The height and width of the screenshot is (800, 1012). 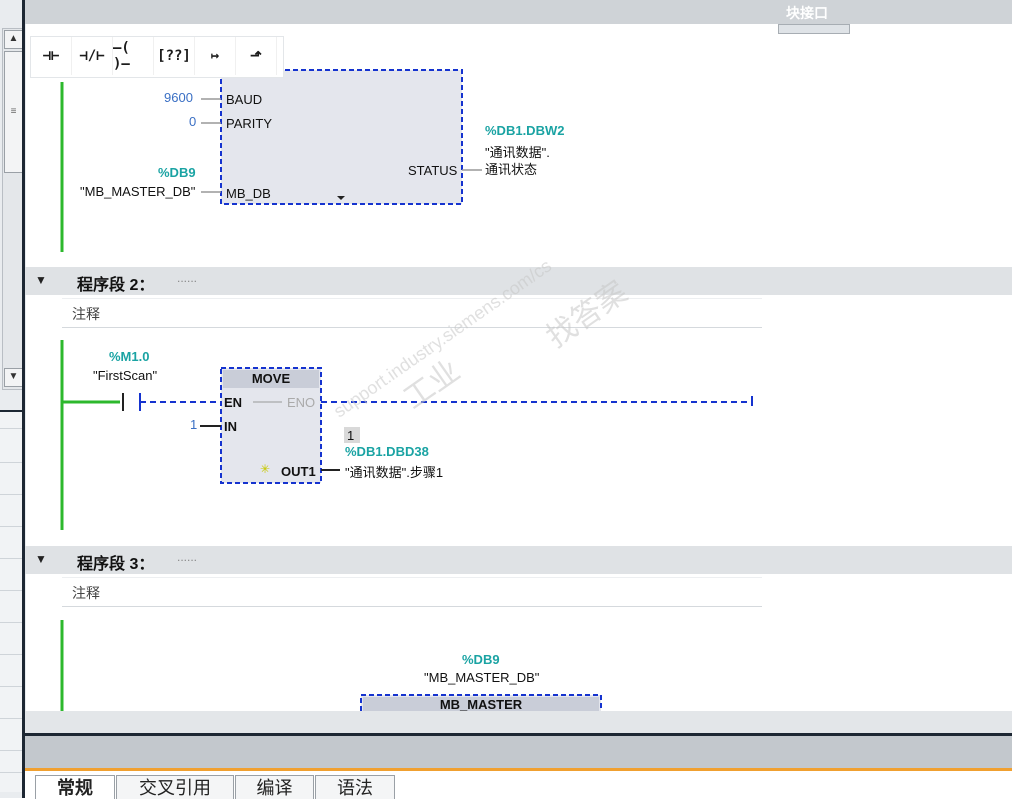 I want to click on mb-master-title: MB_MASTER, so click(x=481, y=704).